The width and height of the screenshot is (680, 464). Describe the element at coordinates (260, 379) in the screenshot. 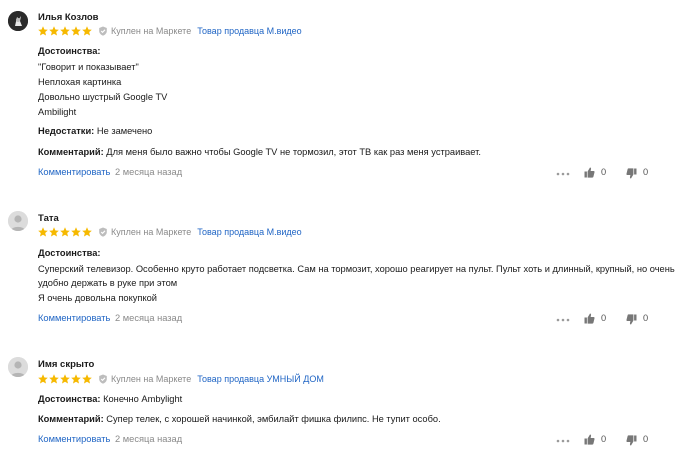

I see `seller-link: Товар продавца УМНЫЙ ДОМ` at that location.